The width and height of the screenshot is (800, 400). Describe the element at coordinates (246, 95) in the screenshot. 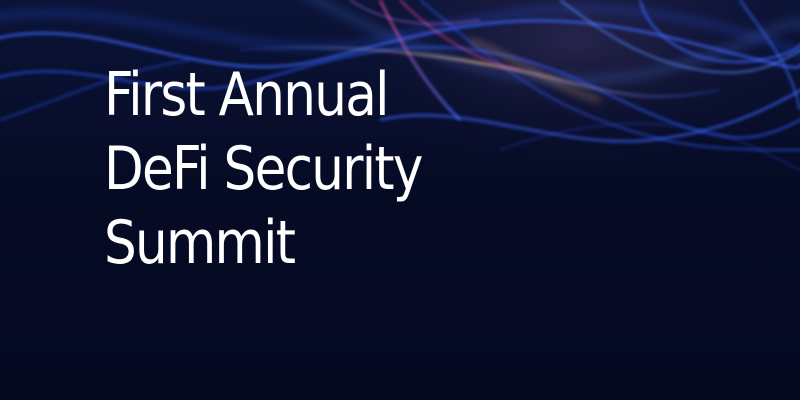

I see `event-title-line-1: First Annual` at that location.